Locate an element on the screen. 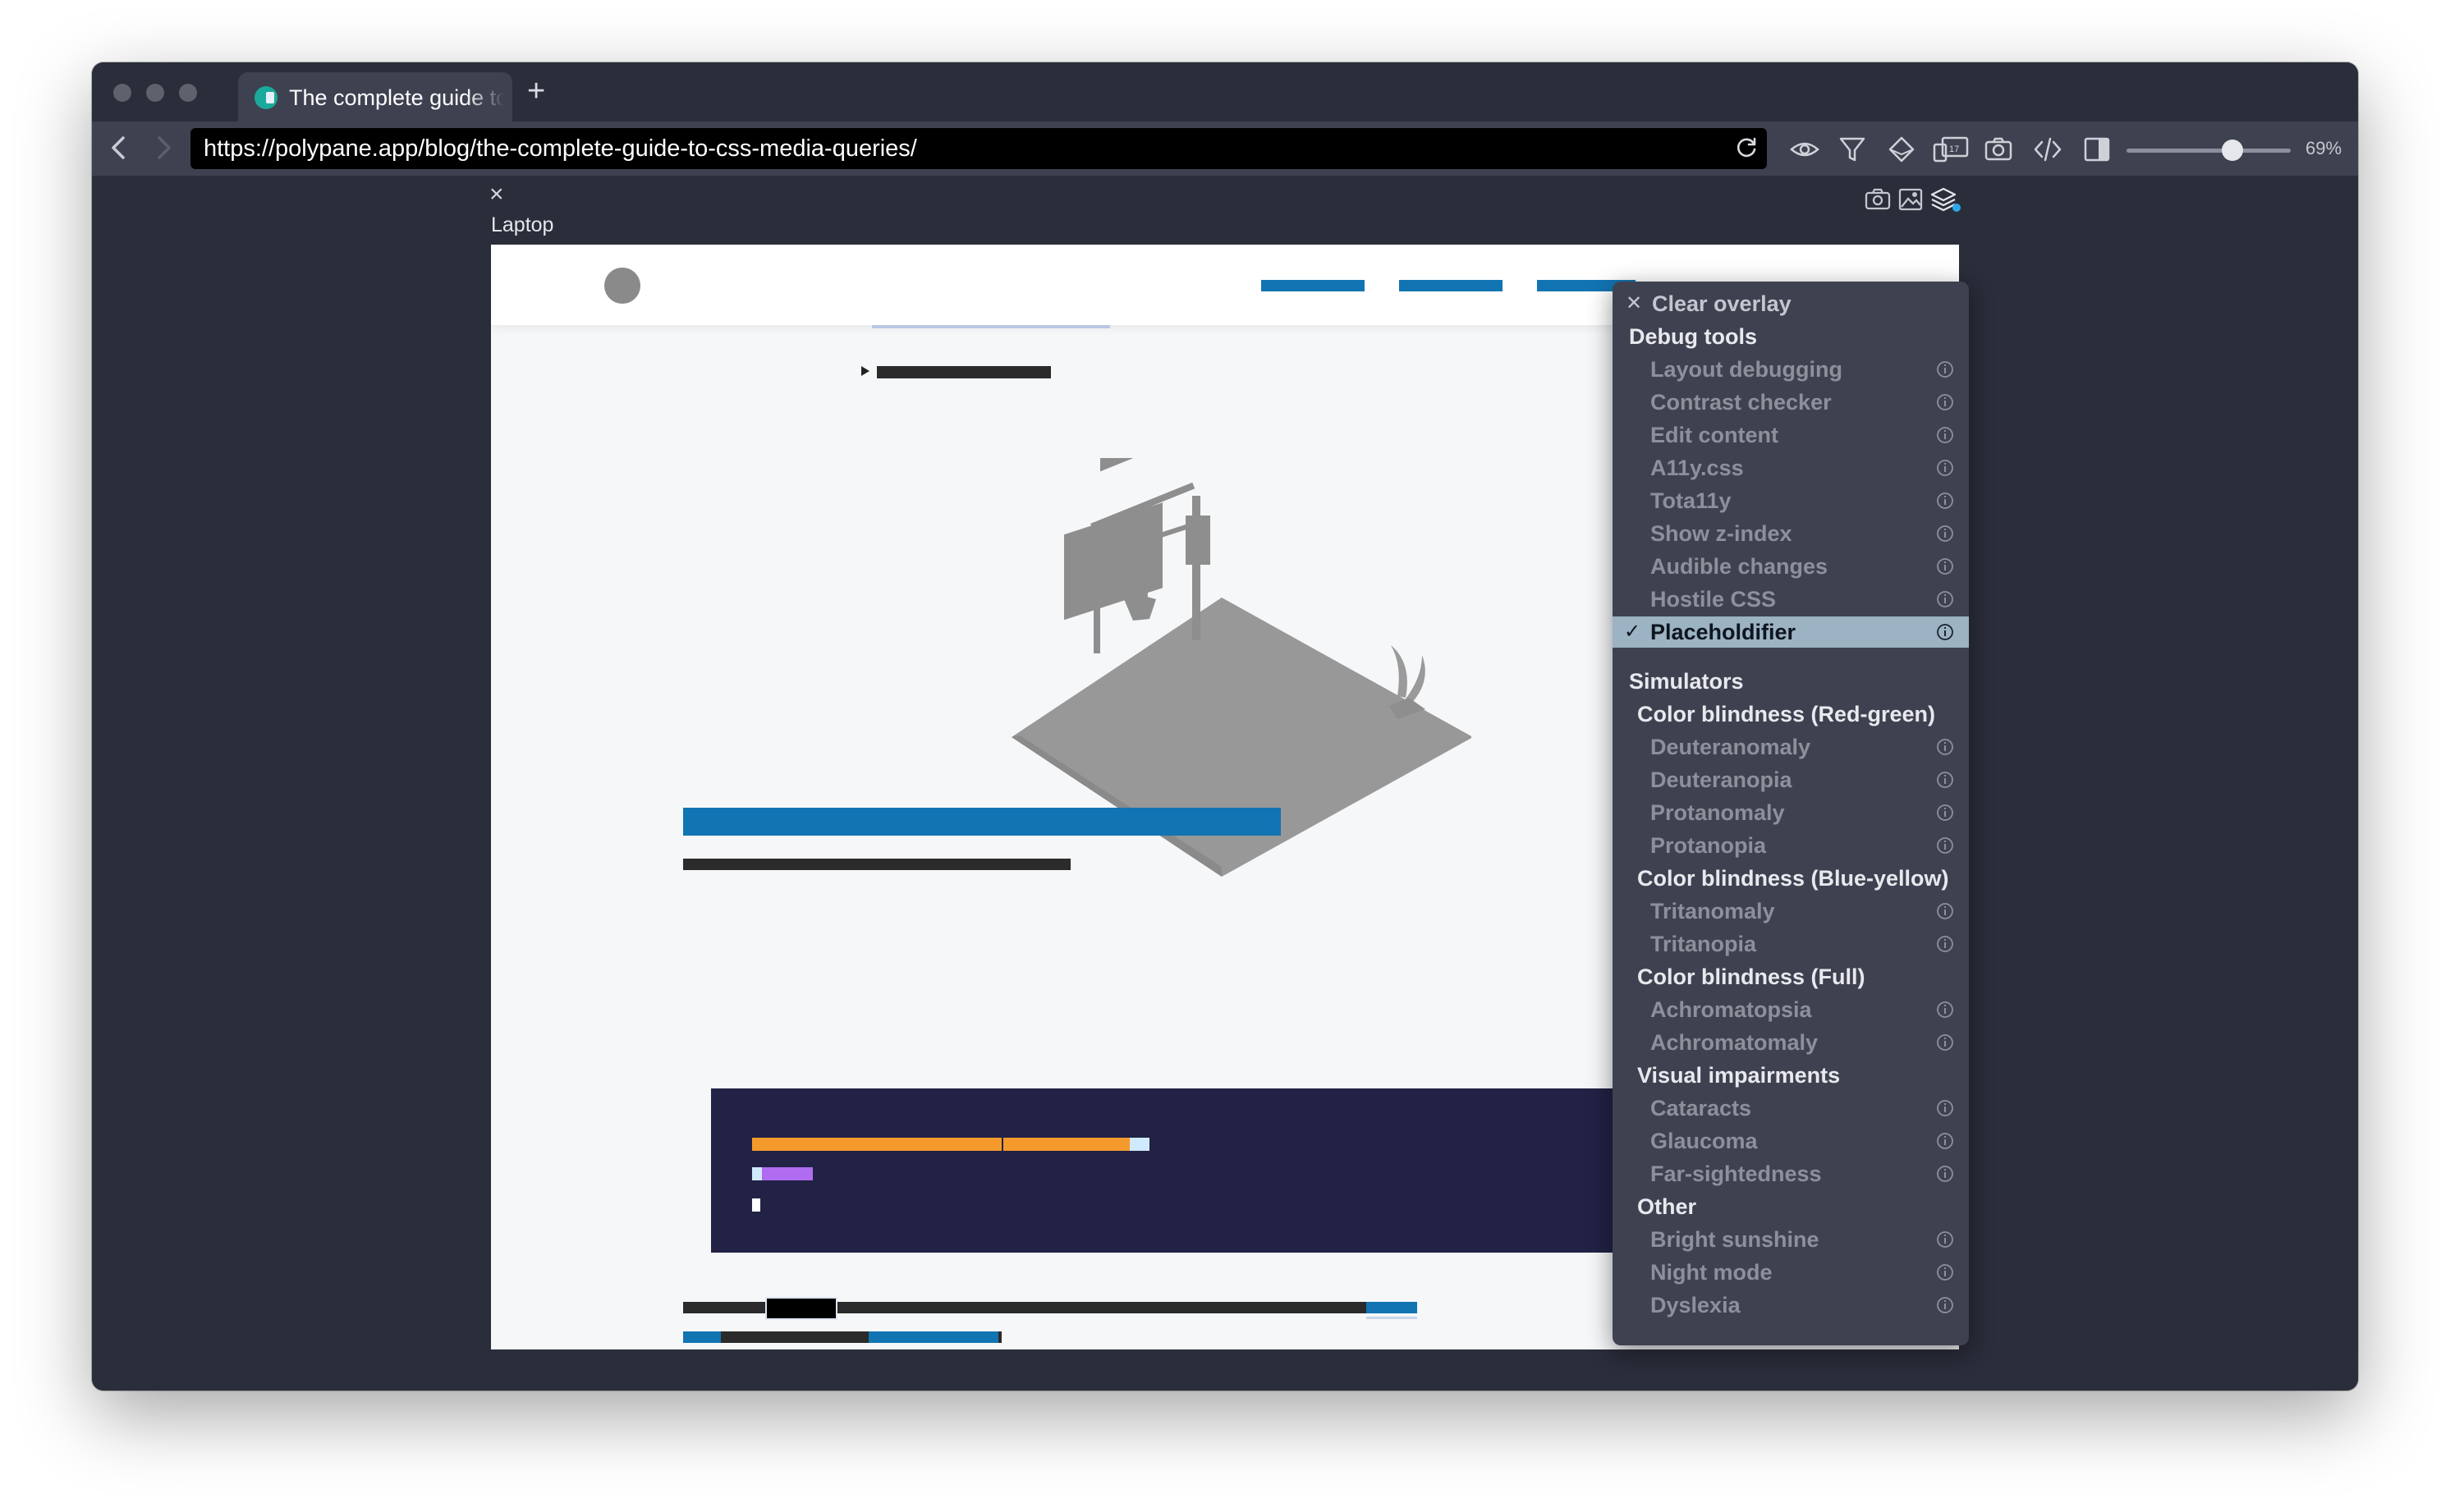  back-icon is located at coordinates (119, 147).